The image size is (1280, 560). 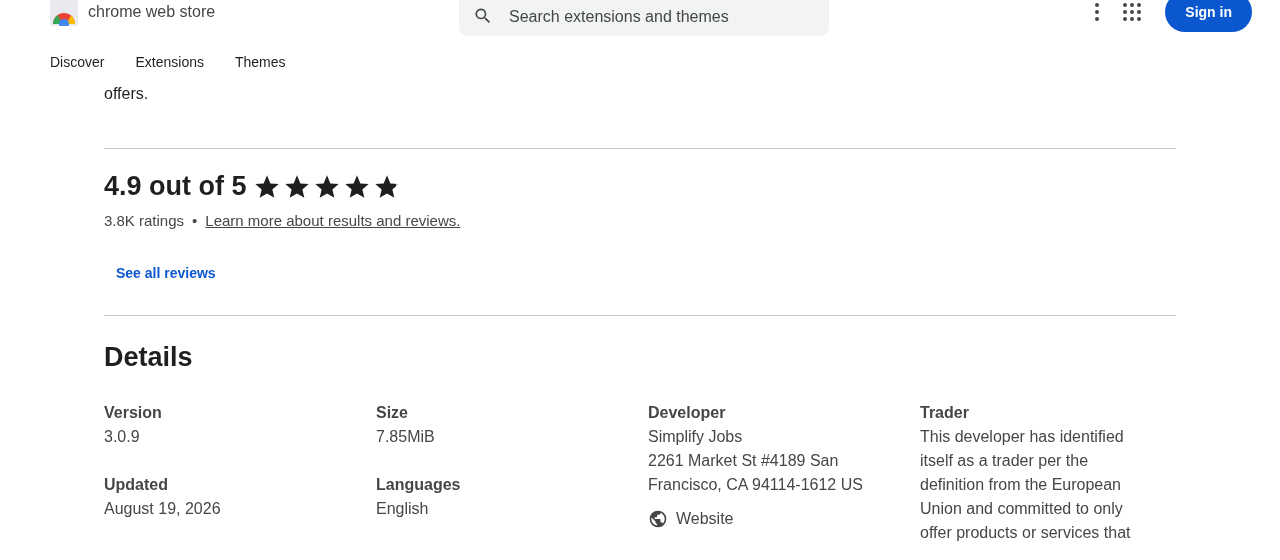 I want to click on detail-label: Version, so click(x=133, y=413).